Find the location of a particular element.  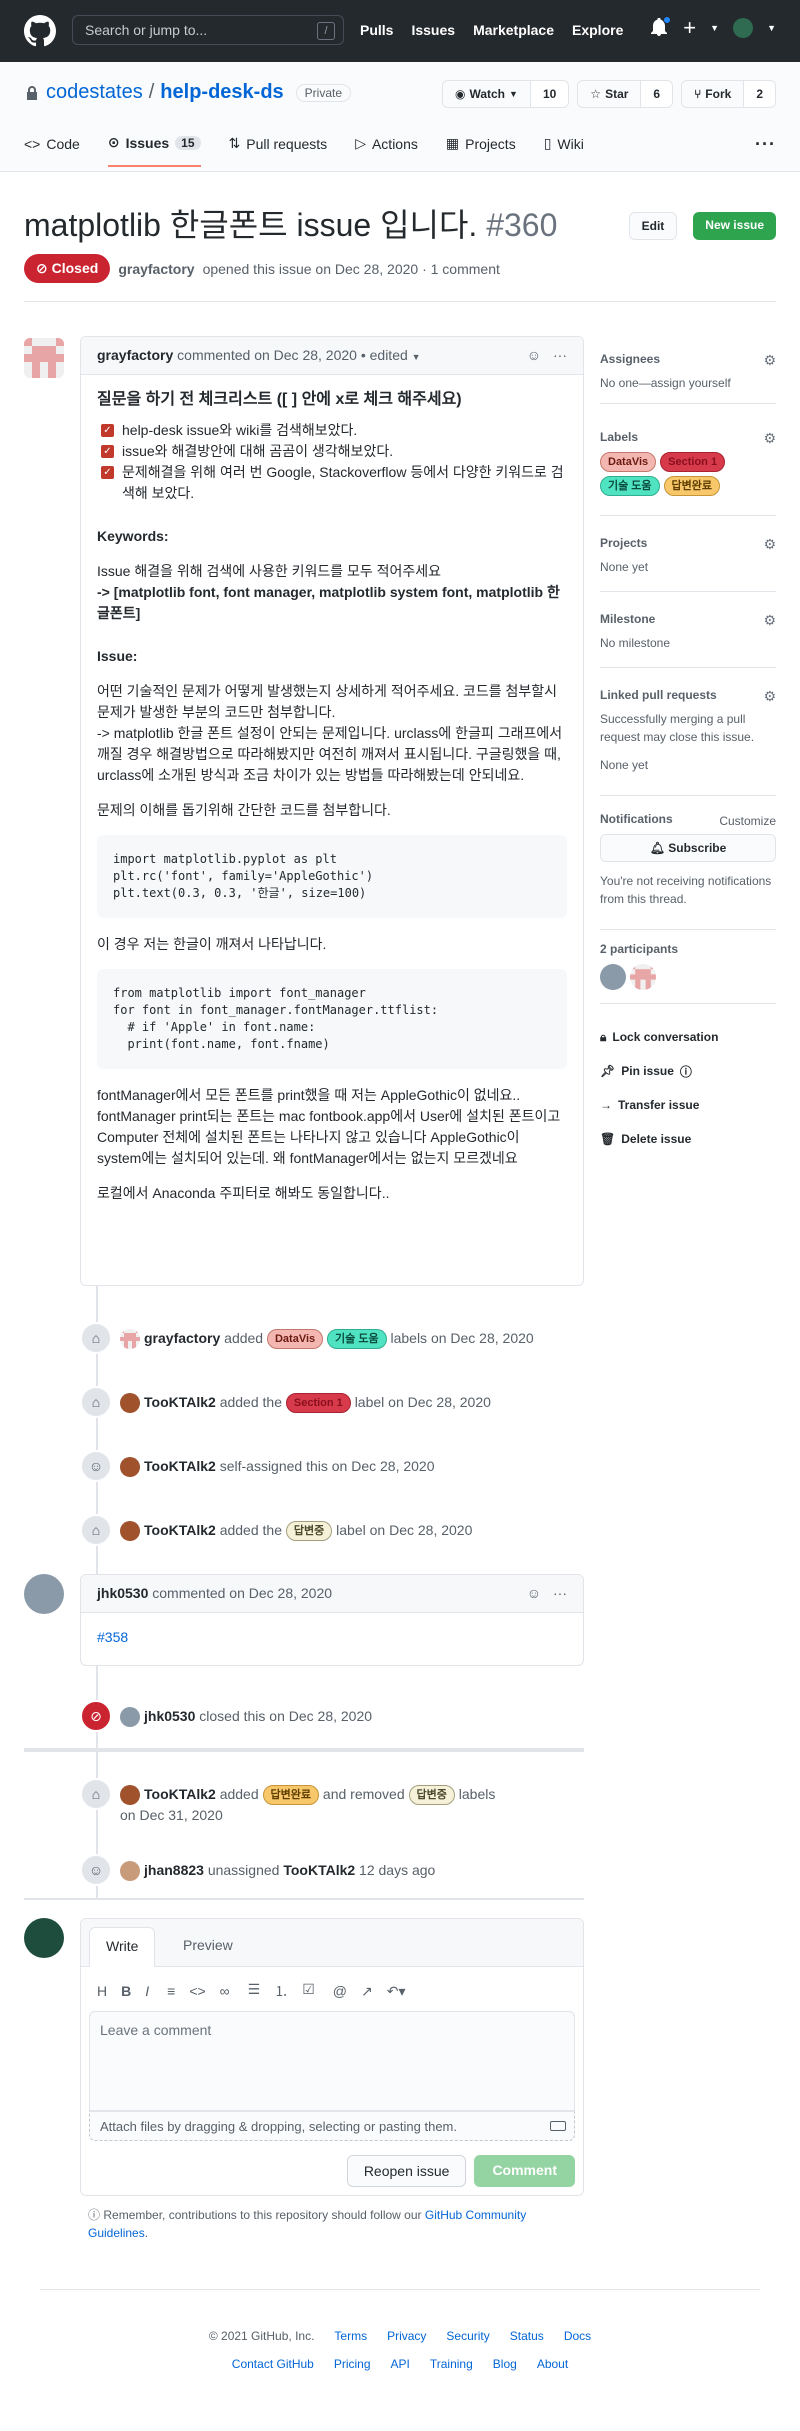

customize-link: Customize is located at coordinates (747, 821).